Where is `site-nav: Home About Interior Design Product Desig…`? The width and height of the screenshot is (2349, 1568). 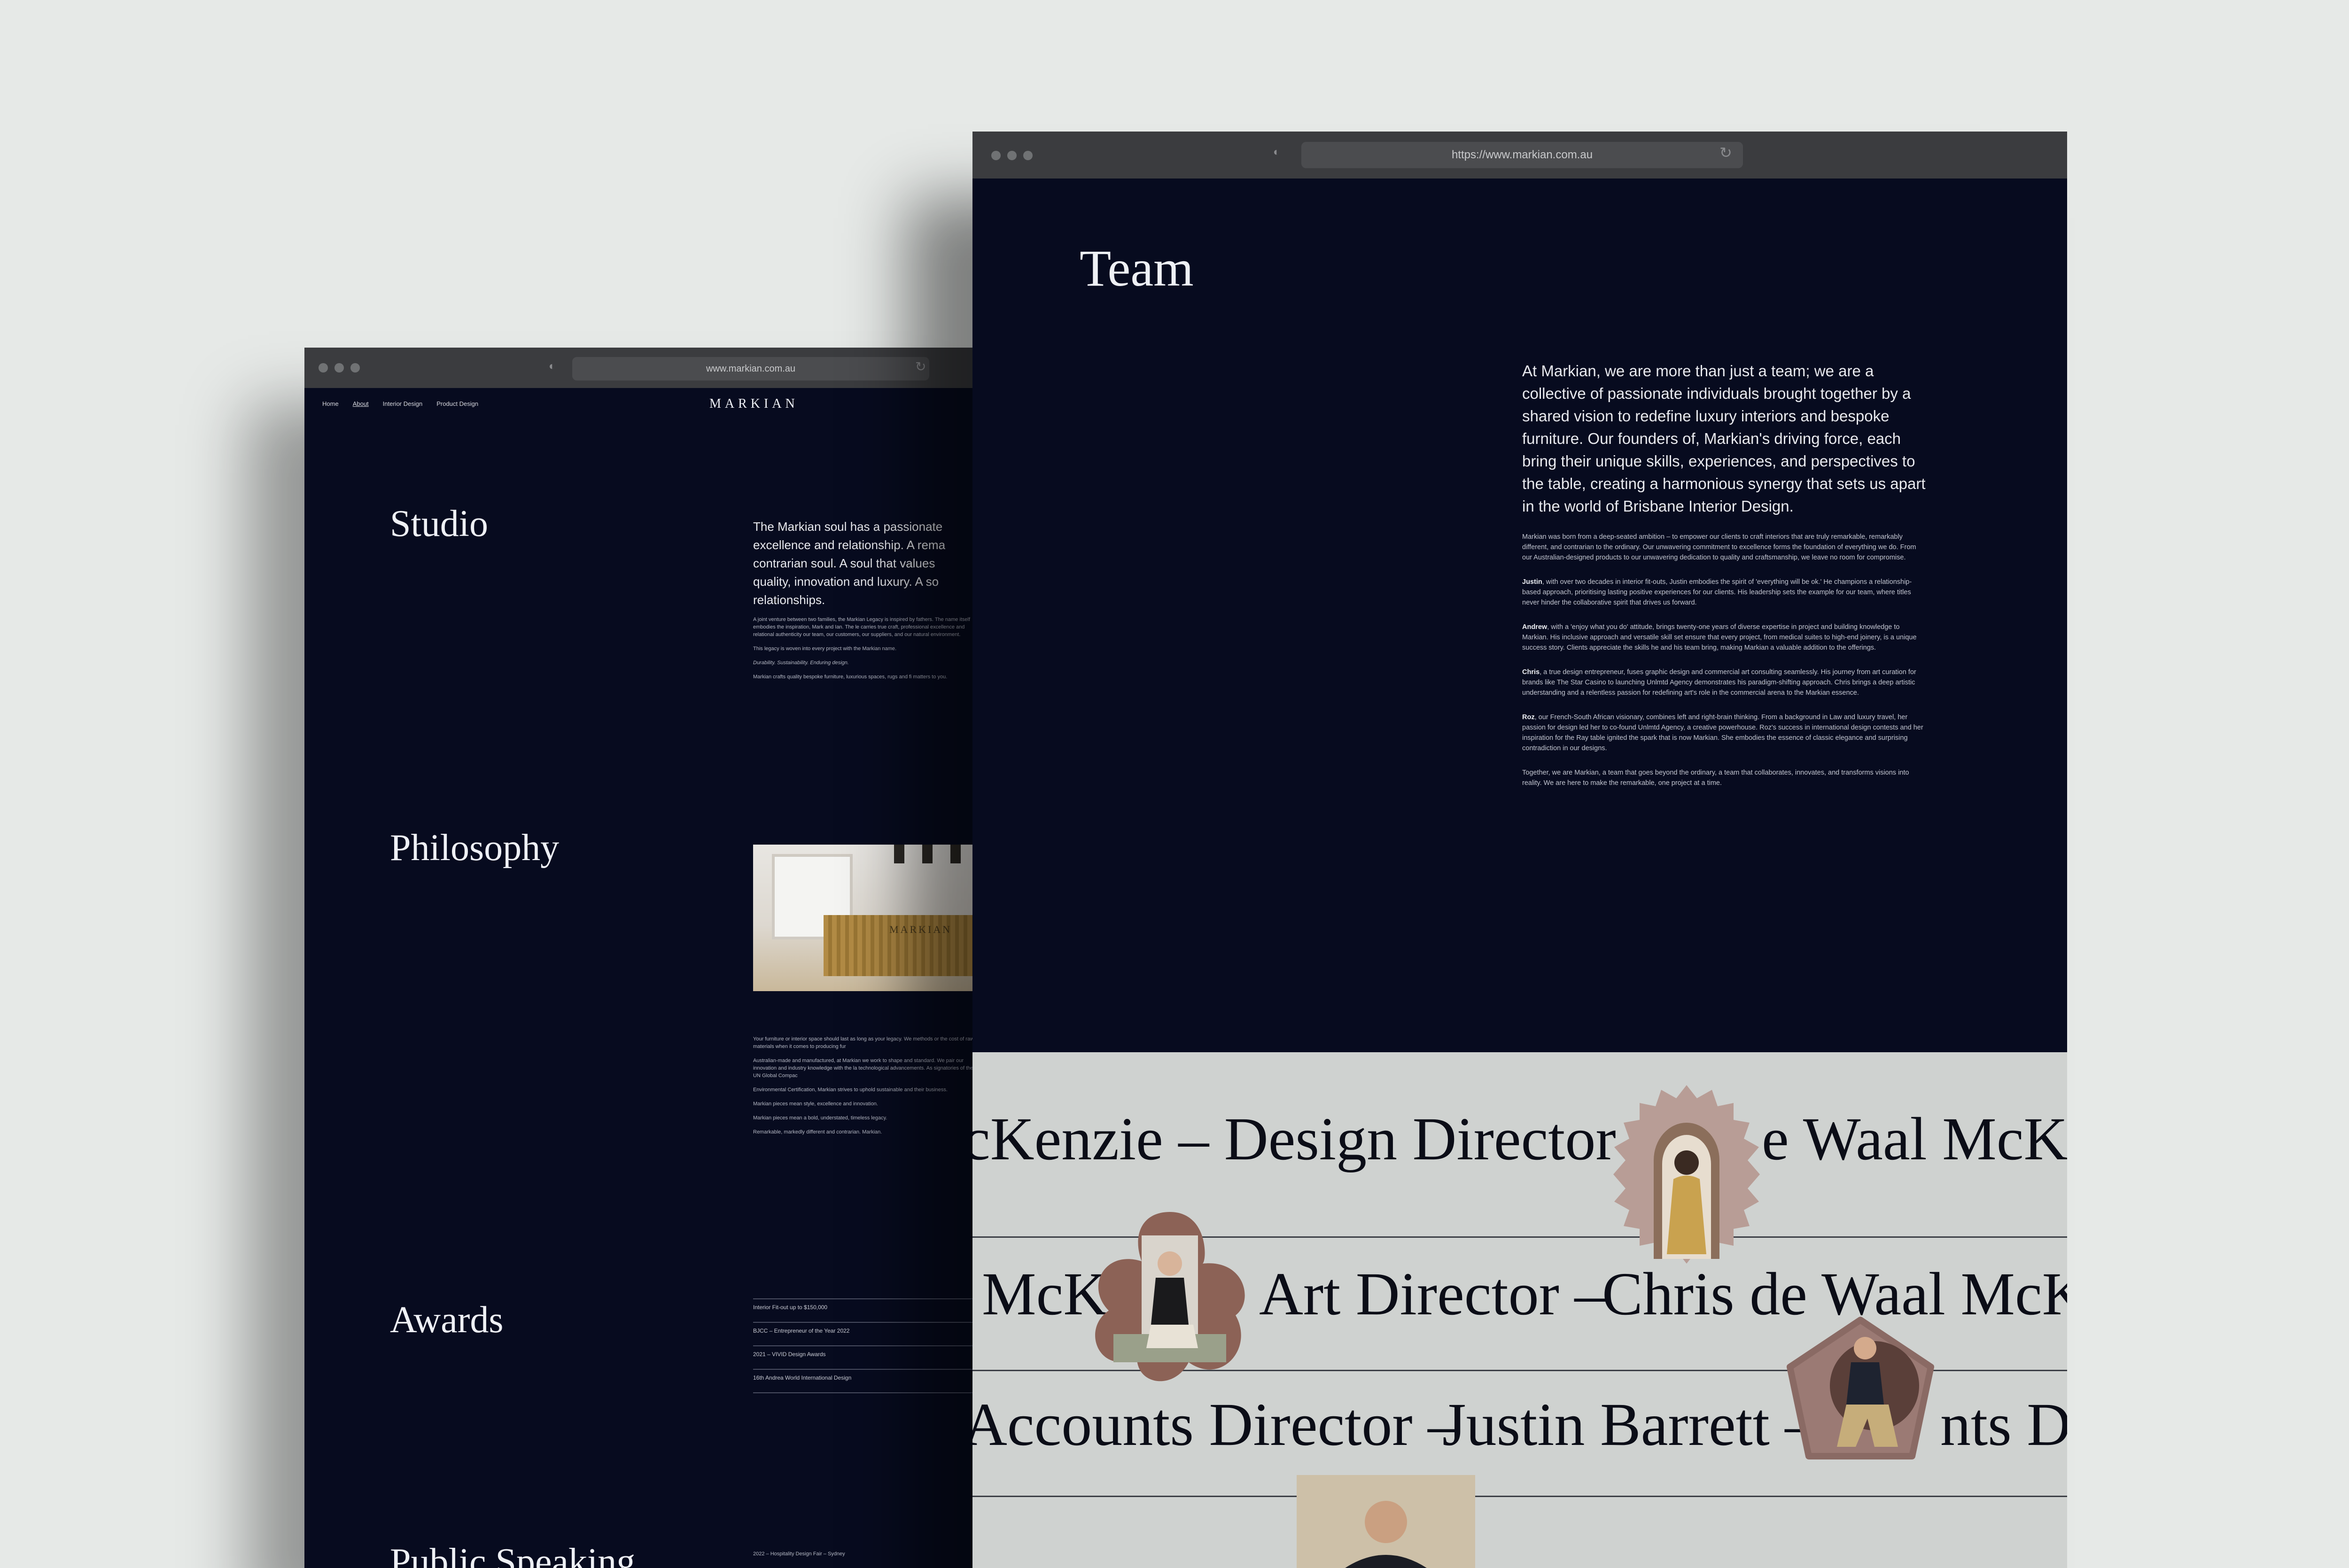 site-nav: Home About Interior Design Product Desig… is located at coordinates (400, 403).